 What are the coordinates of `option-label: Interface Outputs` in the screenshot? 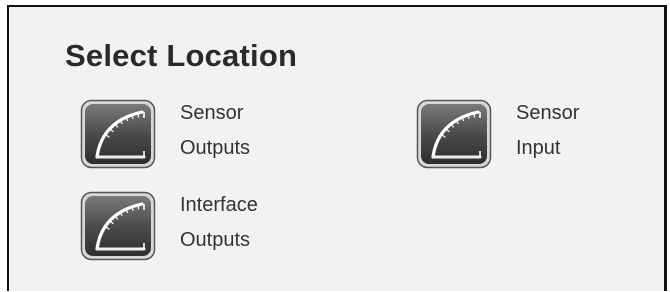 It's located at (219, 223).